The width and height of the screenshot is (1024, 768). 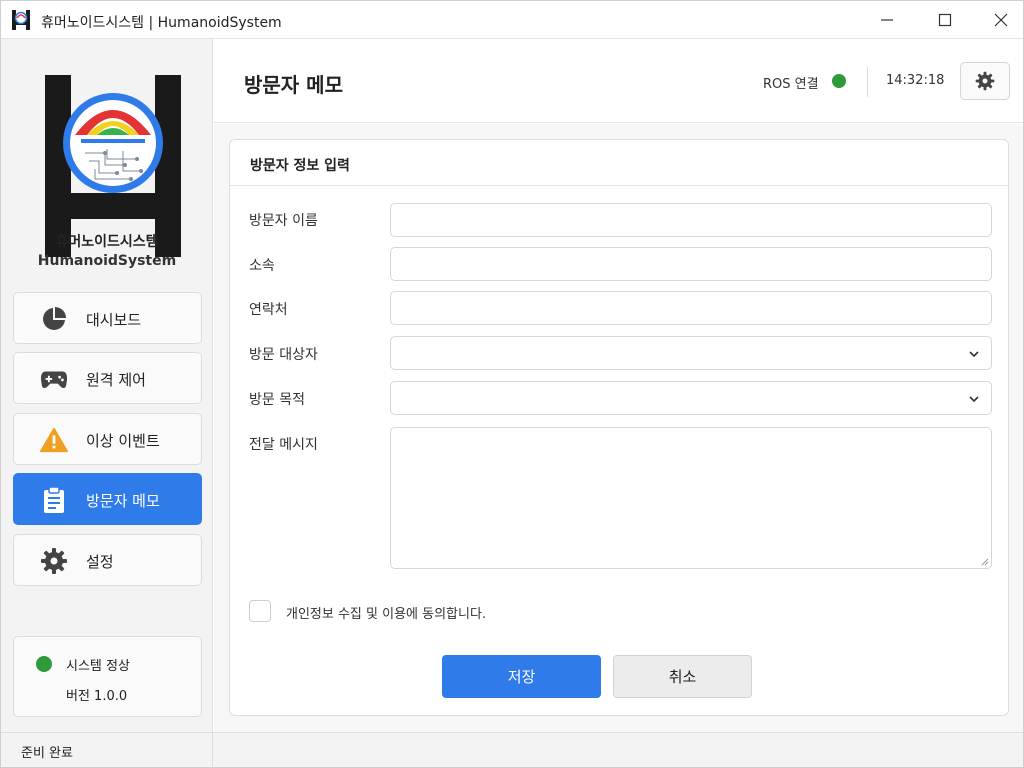 I want to click on sidebar-item-abnormal-events: 이상 이벤트, so click(x=107, y=439).